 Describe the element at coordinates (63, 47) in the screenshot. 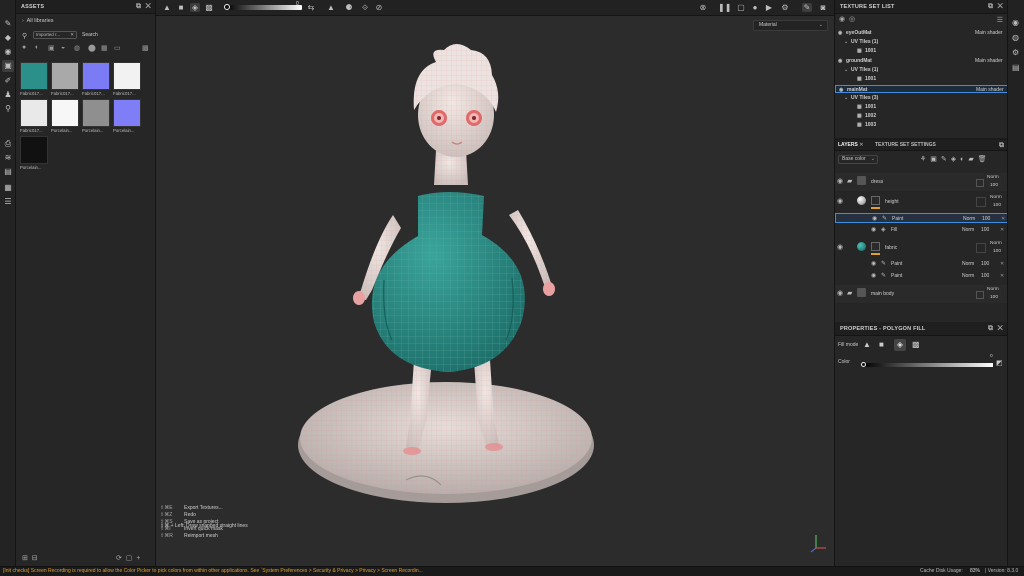

I see `procedural-filter-icon: ◒` at that location.